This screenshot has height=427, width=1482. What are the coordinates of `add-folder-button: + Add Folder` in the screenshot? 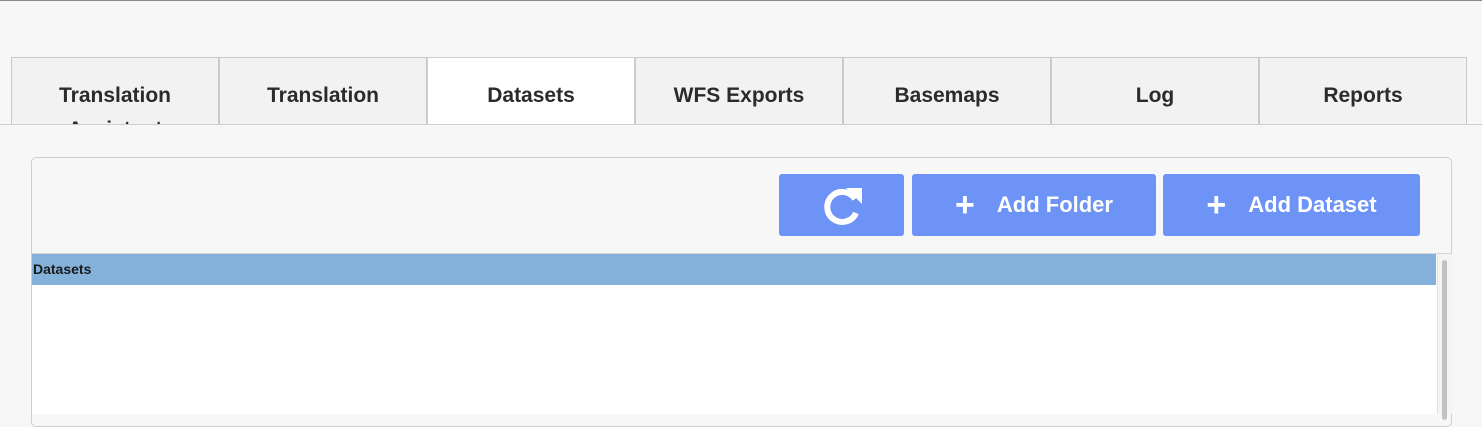 It's located at (1034, 205).